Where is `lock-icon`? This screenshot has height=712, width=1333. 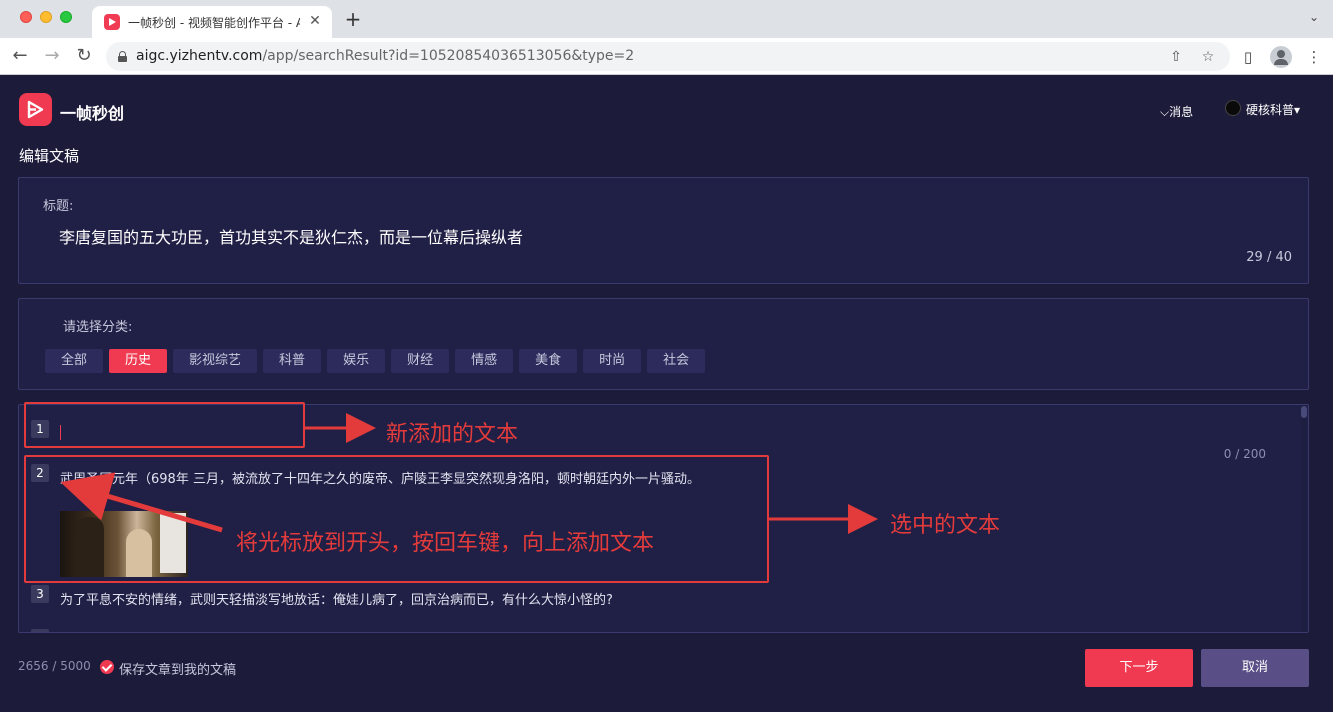
lock-icon is located at coordinates (122, 56).